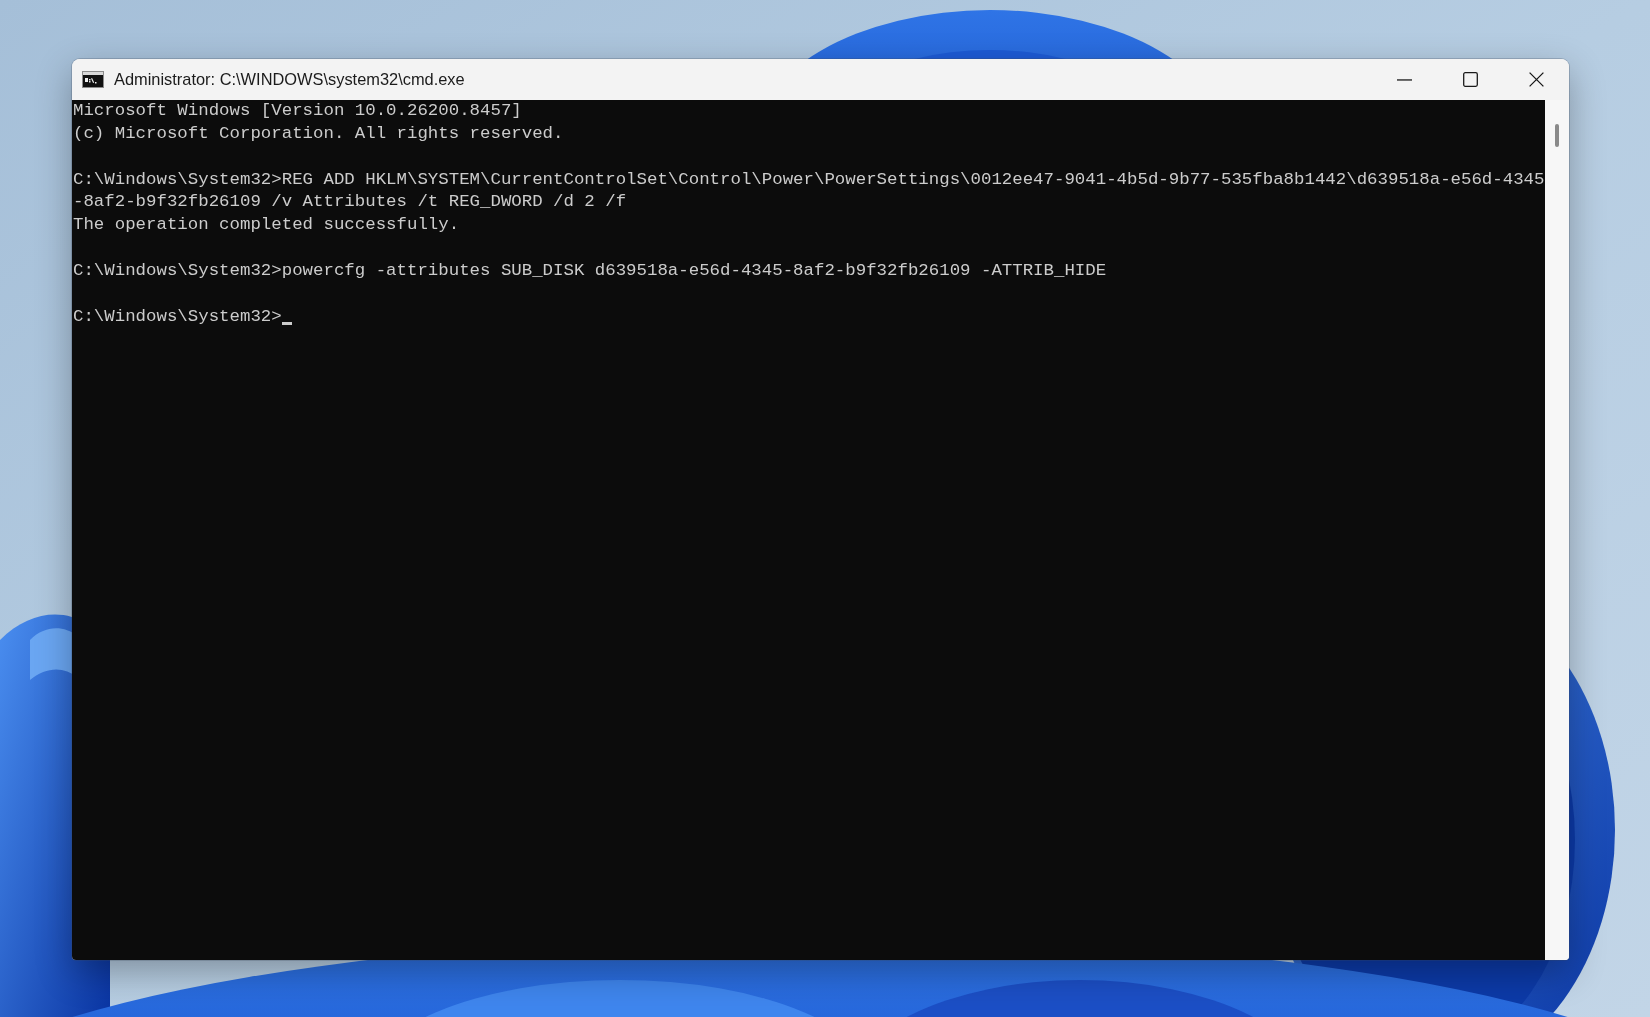 The image size is (1650, 1017). What do you see at coordinates (177, 316) in the screenshot?
I see `console-line: C:\Windows\System32>` at bounding box center [177, 316].